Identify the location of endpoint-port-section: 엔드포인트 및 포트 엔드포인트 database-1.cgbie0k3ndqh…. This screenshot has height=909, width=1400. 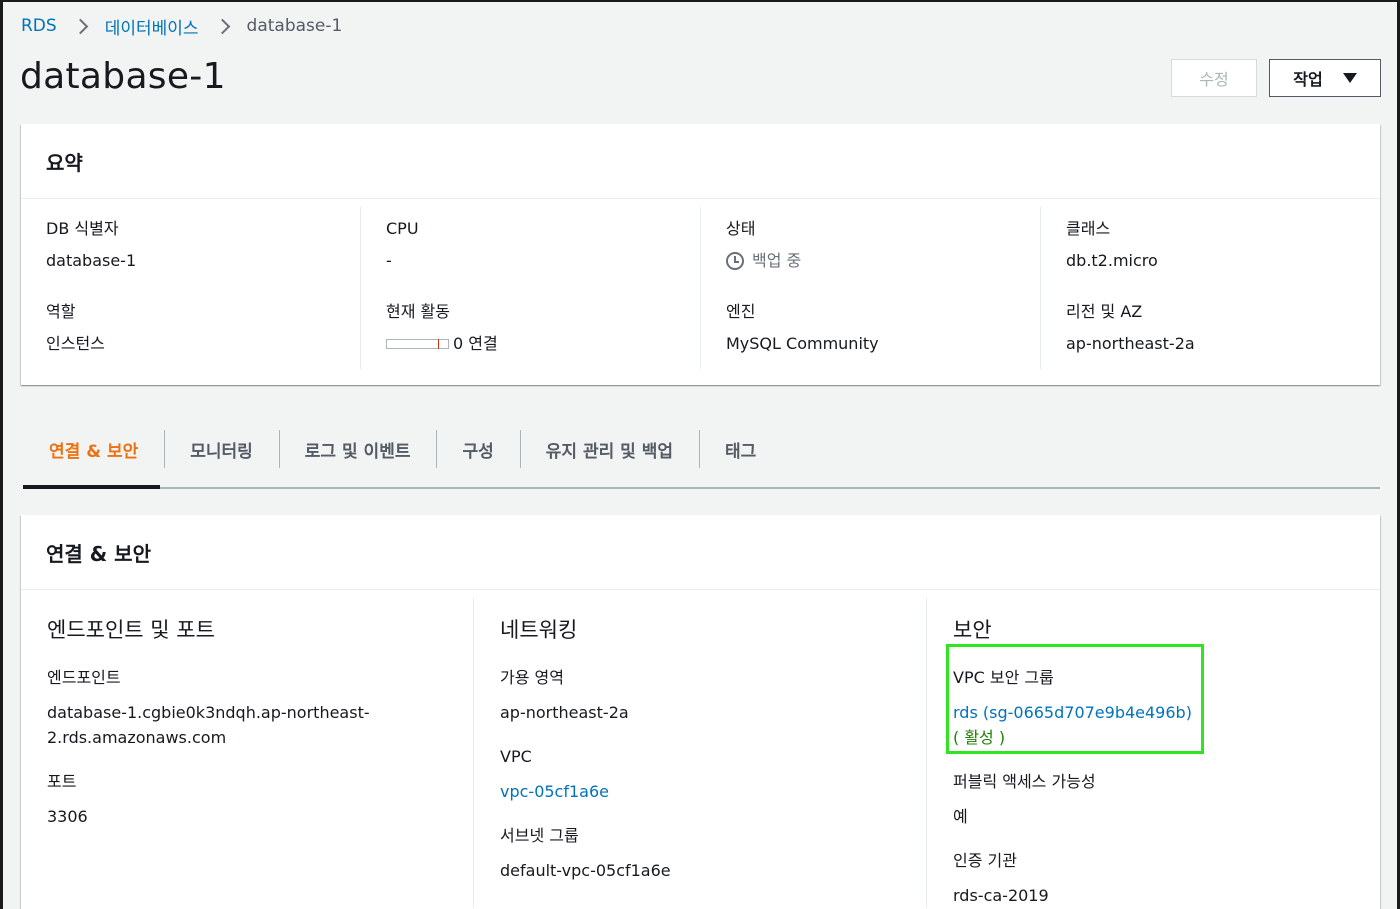
(247, 753).